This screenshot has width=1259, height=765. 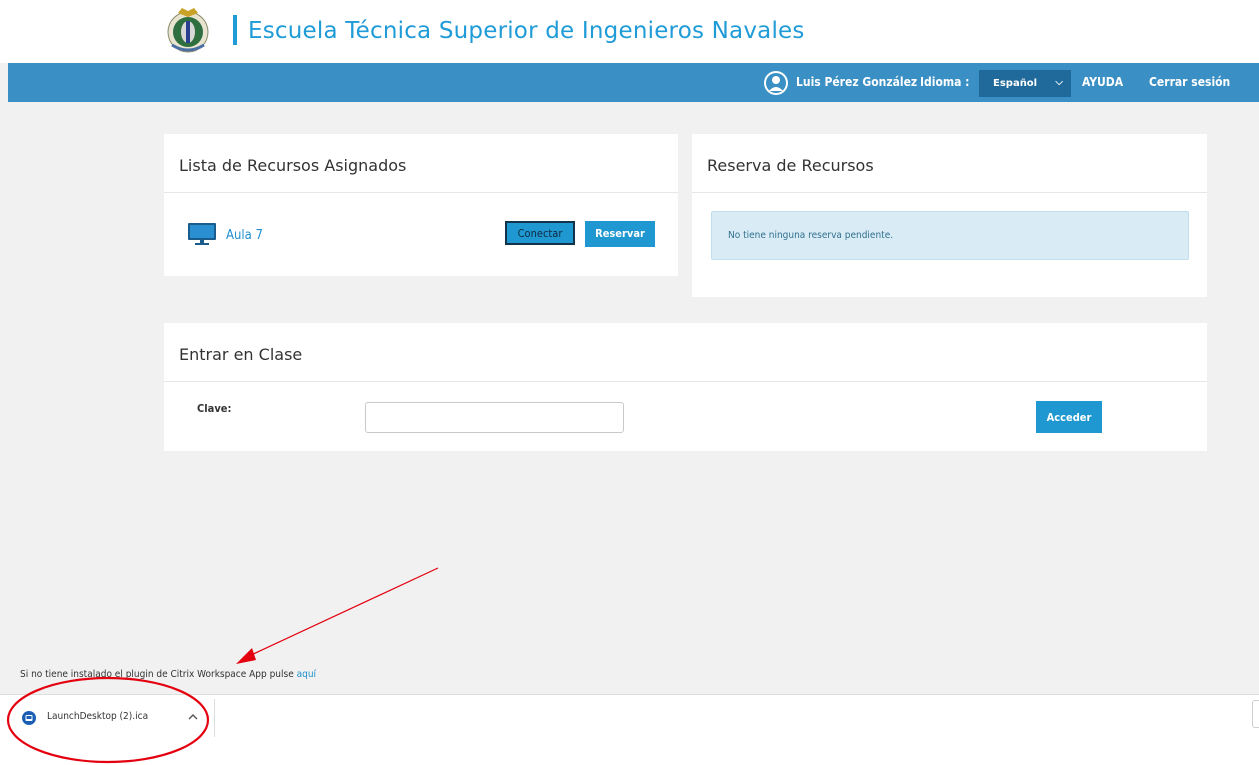 What do you see at coordinates (949, 163) in the screenshot?
I see `reservations-title: Reserva de Recursos` at bounding box center [949, 163].